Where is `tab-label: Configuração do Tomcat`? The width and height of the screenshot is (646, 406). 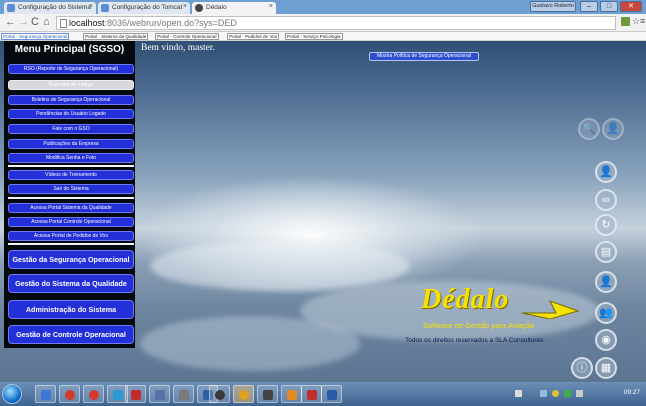
tab-label: Configuração do Tomcat is located at coordinates (147, 7).